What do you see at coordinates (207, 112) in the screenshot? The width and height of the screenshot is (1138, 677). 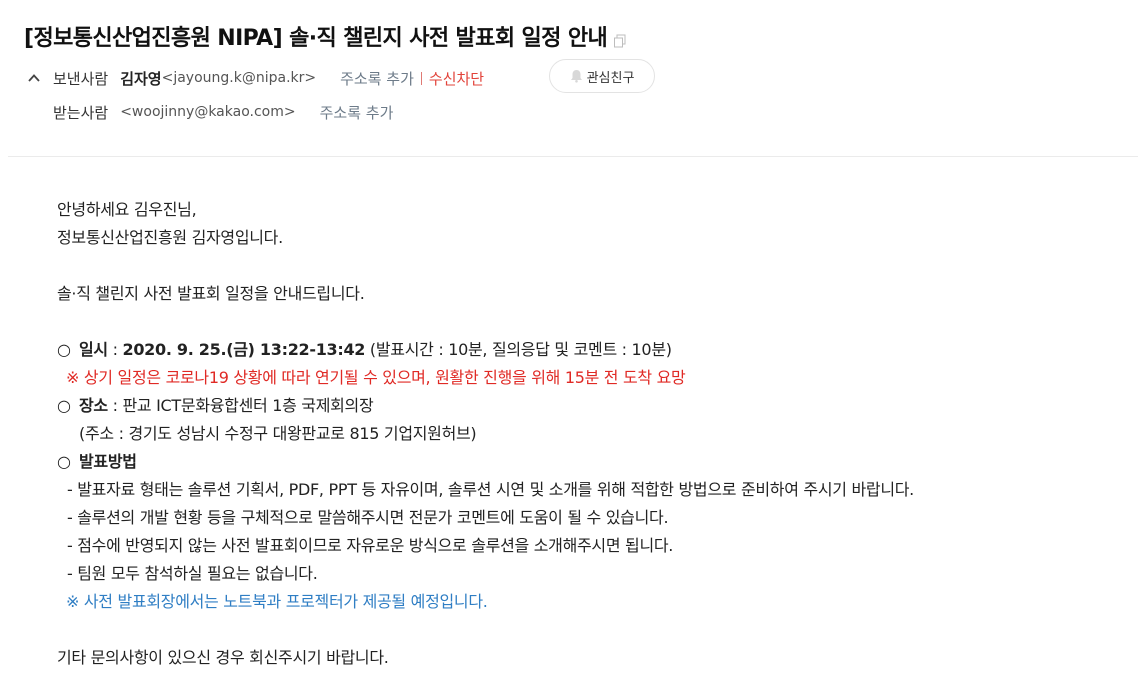 I see `recipient-address: <woojinny@kakao.com>` at bounding box center [207, 112].